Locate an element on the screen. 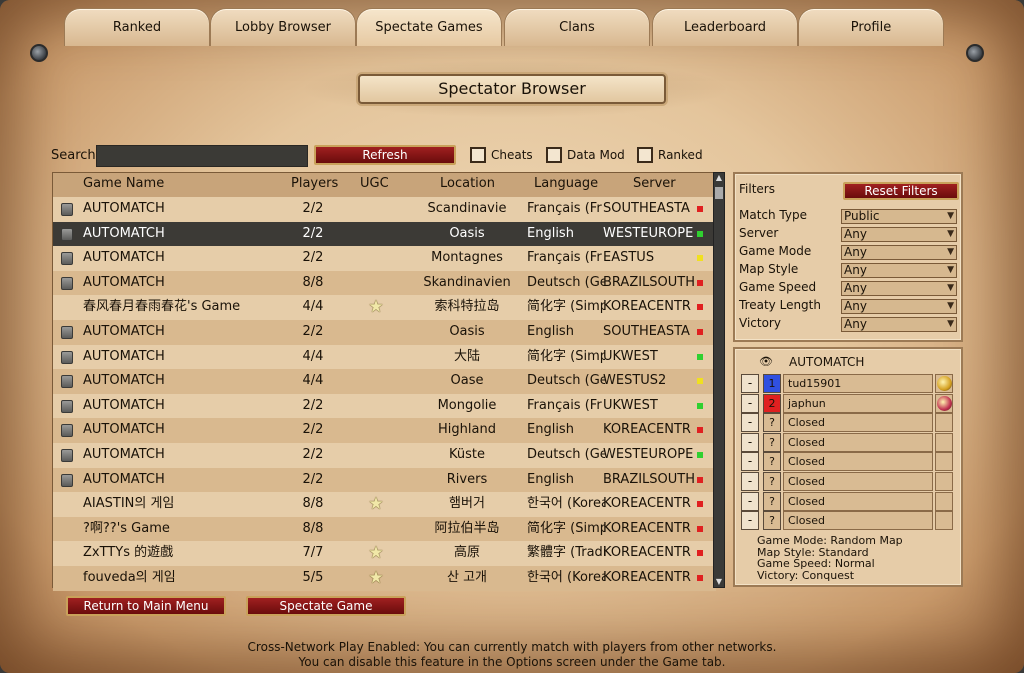  scroll-thumb is located at coordinates (719, 193).